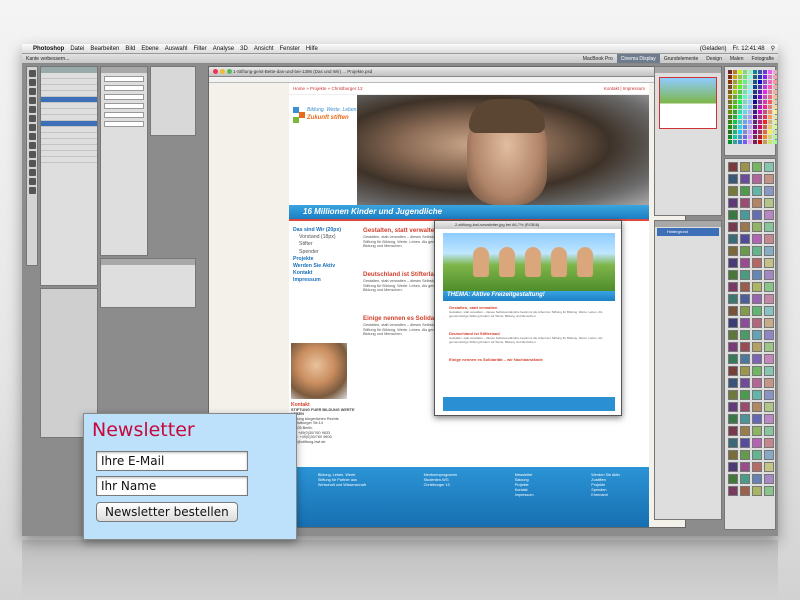  I want to click on nav-item-impressum: Impressum, so click(325, 280).